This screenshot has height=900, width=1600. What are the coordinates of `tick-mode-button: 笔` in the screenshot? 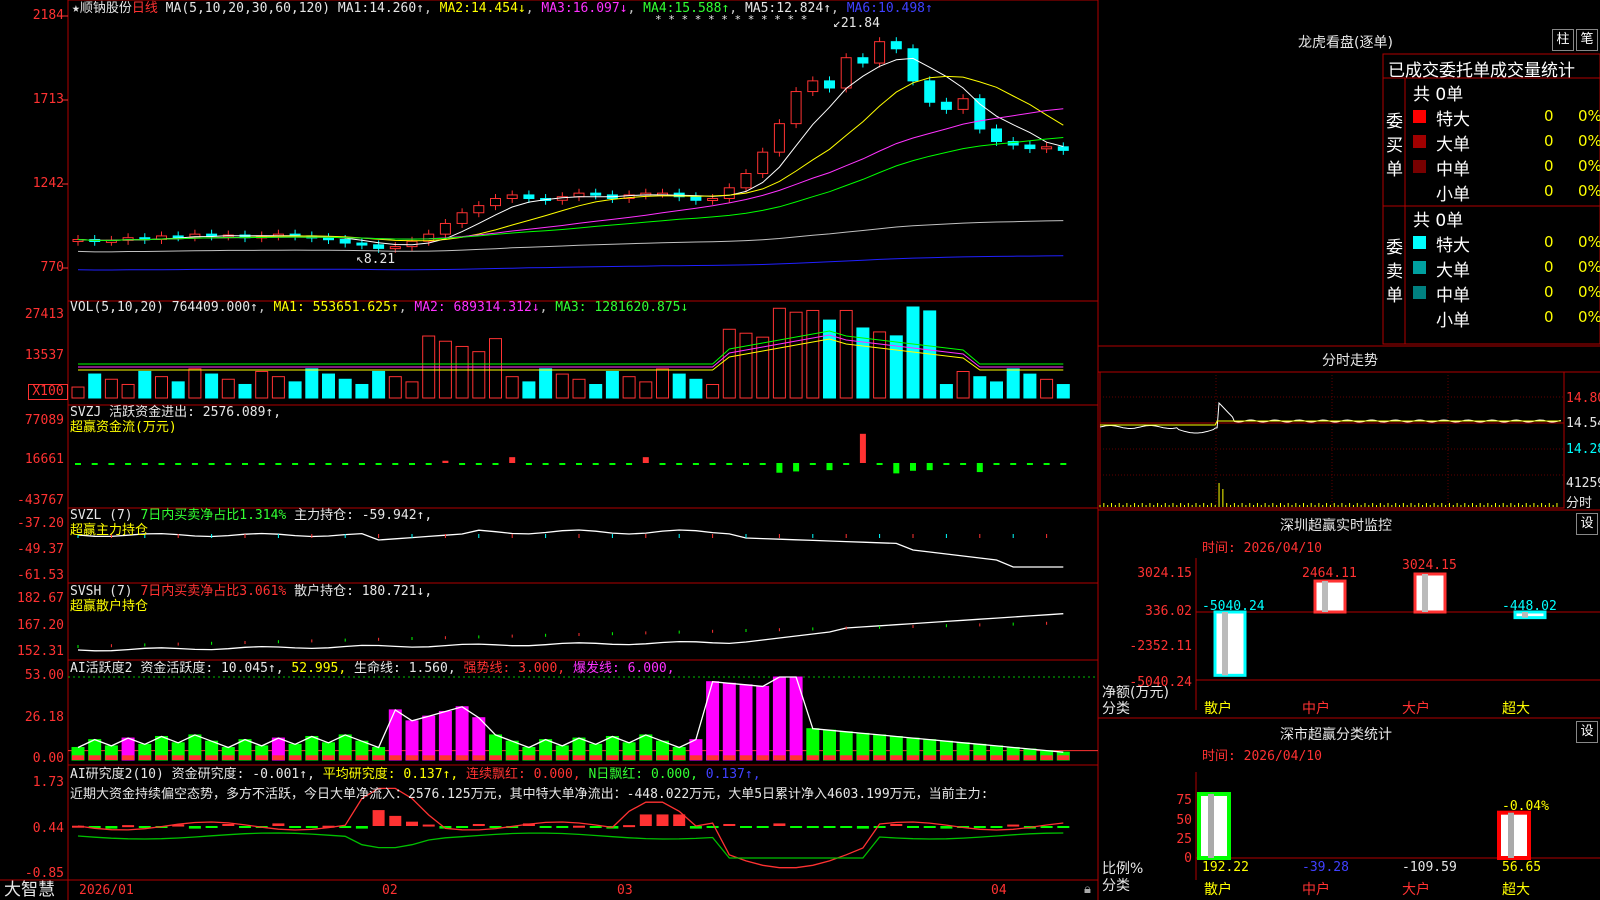 It's located at (1587, 40).